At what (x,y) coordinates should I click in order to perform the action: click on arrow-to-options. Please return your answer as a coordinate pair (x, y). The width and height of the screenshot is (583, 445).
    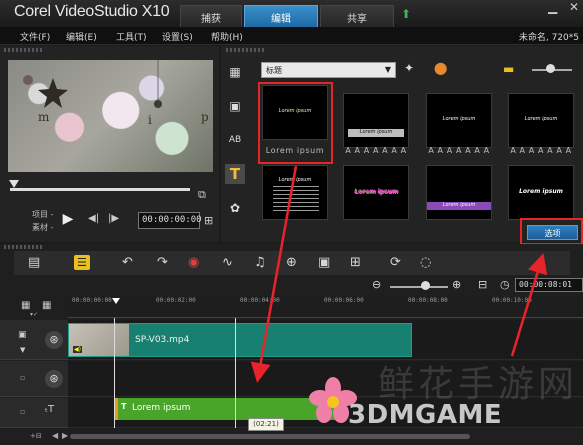
    Looking at the image, I should click on (529, 305).